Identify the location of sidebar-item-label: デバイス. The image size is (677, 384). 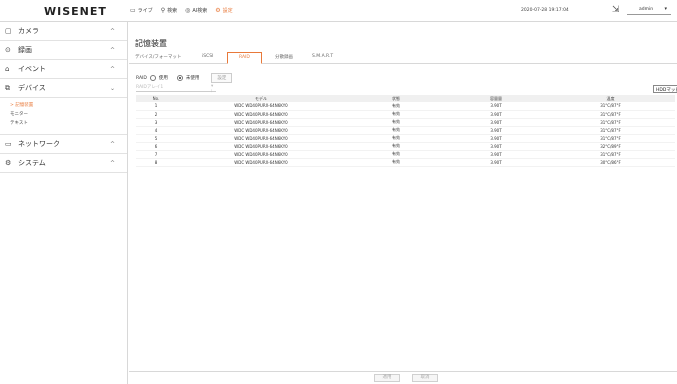
(32, 88).